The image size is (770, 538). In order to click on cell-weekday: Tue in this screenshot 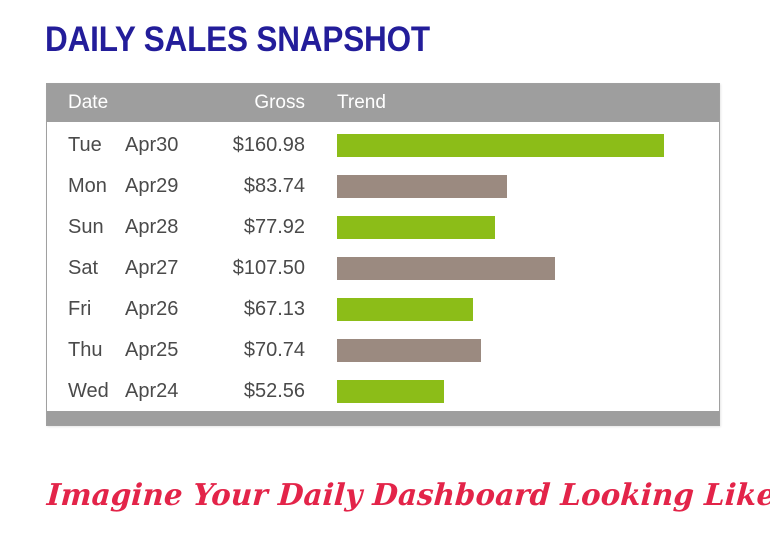, I will do `click(85, 145)`.